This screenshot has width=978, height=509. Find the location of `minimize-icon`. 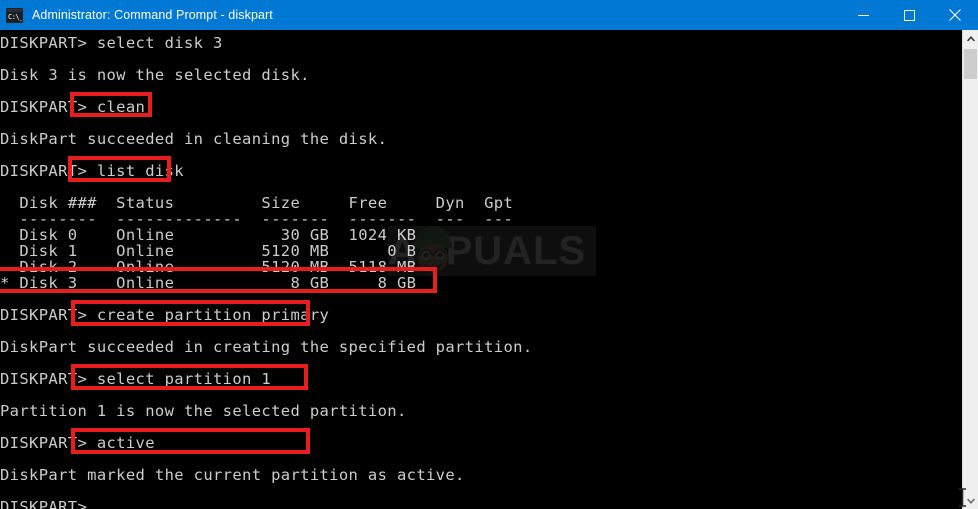

minimize-icon is located at coordinates (863, 15).